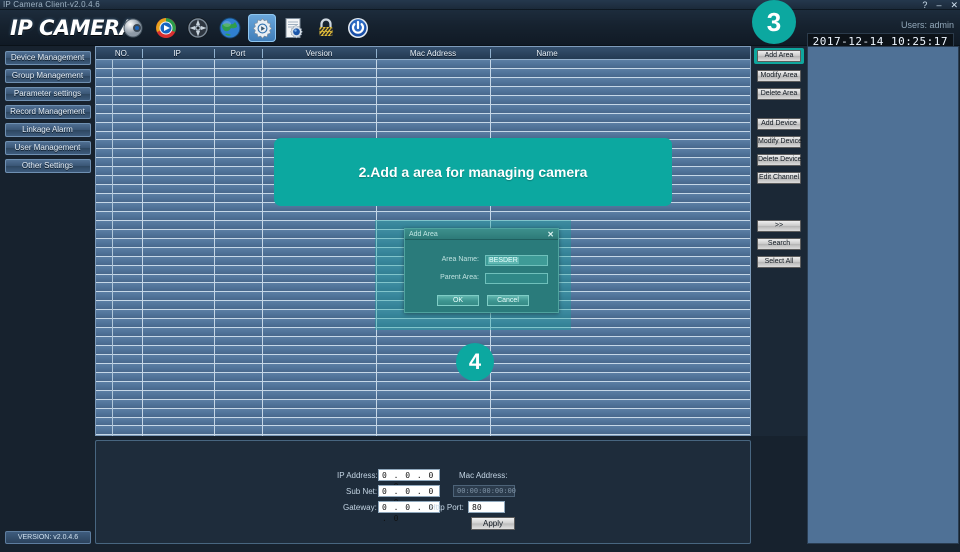 The height and width of the screenshot is (552, 960). I want to click on main-toolbar, so click(246, 28).